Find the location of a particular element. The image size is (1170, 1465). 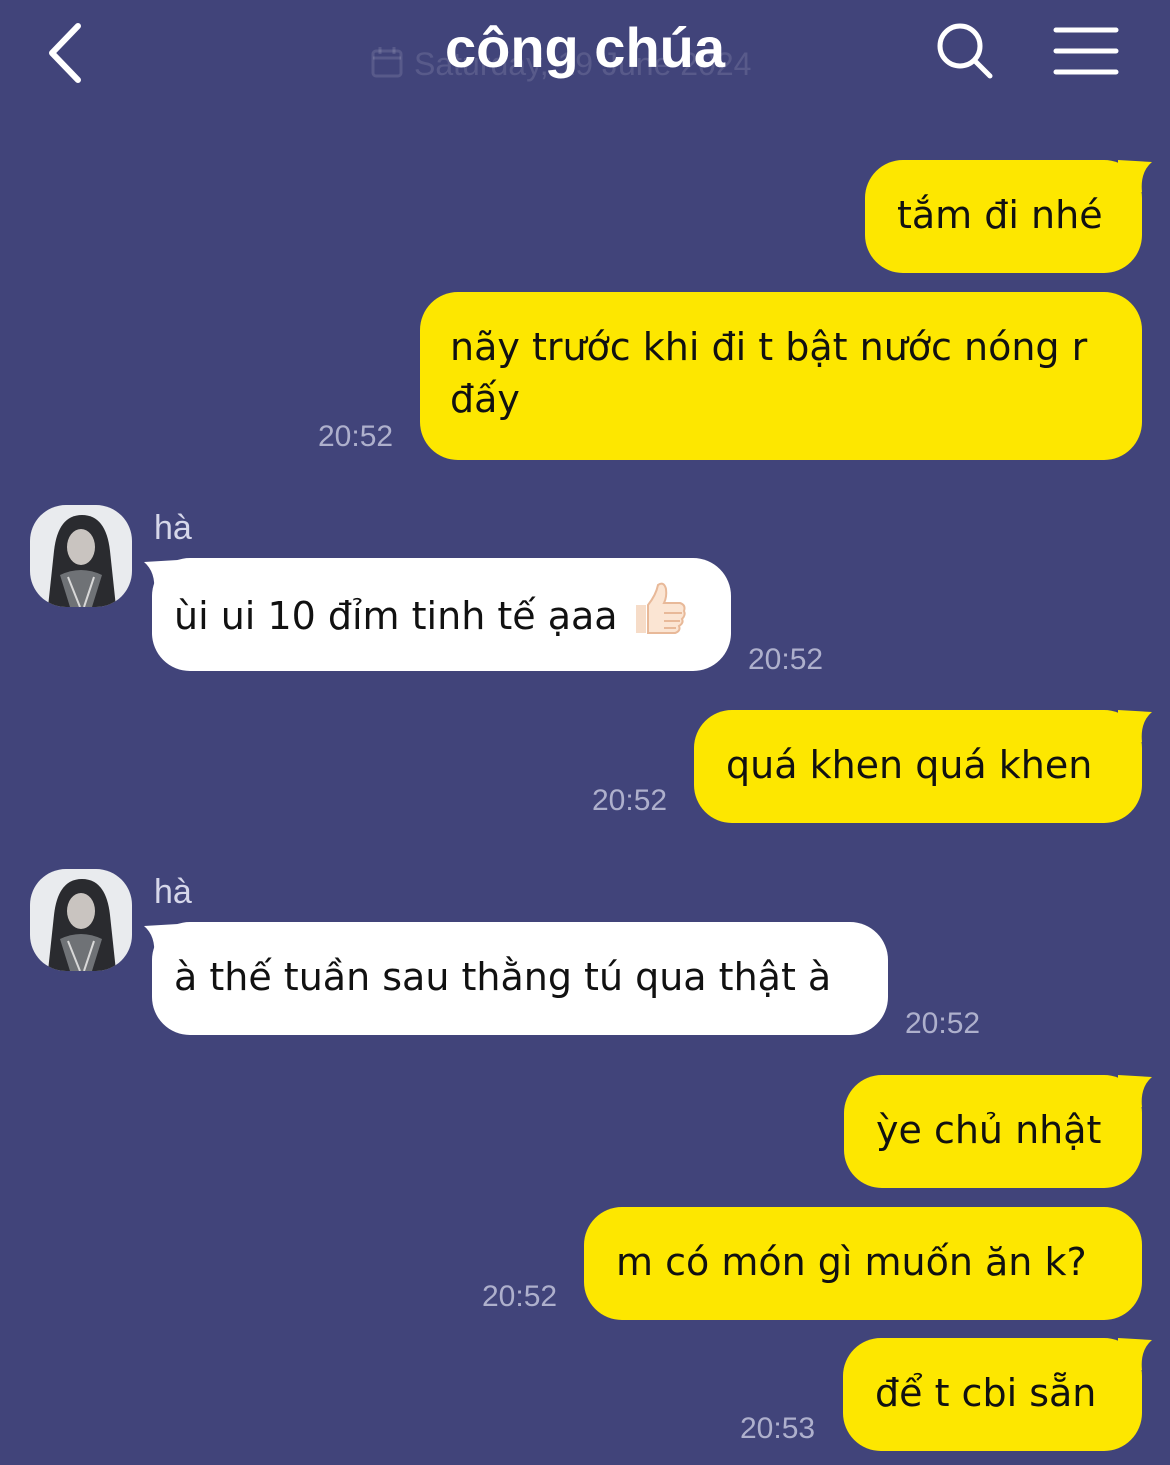

outgoing-message-bubble: quá khen quá khen is located at coordinates (918, 766).